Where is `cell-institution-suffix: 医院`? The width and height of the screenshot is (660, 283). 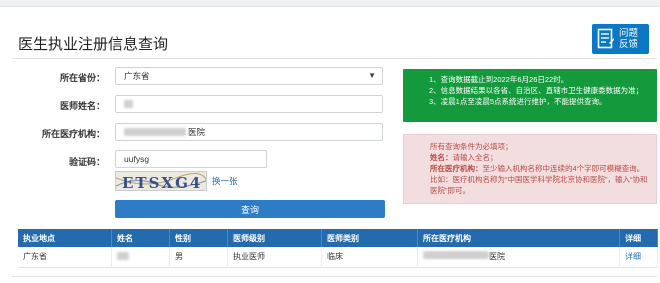
cell-institution-suffix: 医院 is located at coordinates (497, 257).